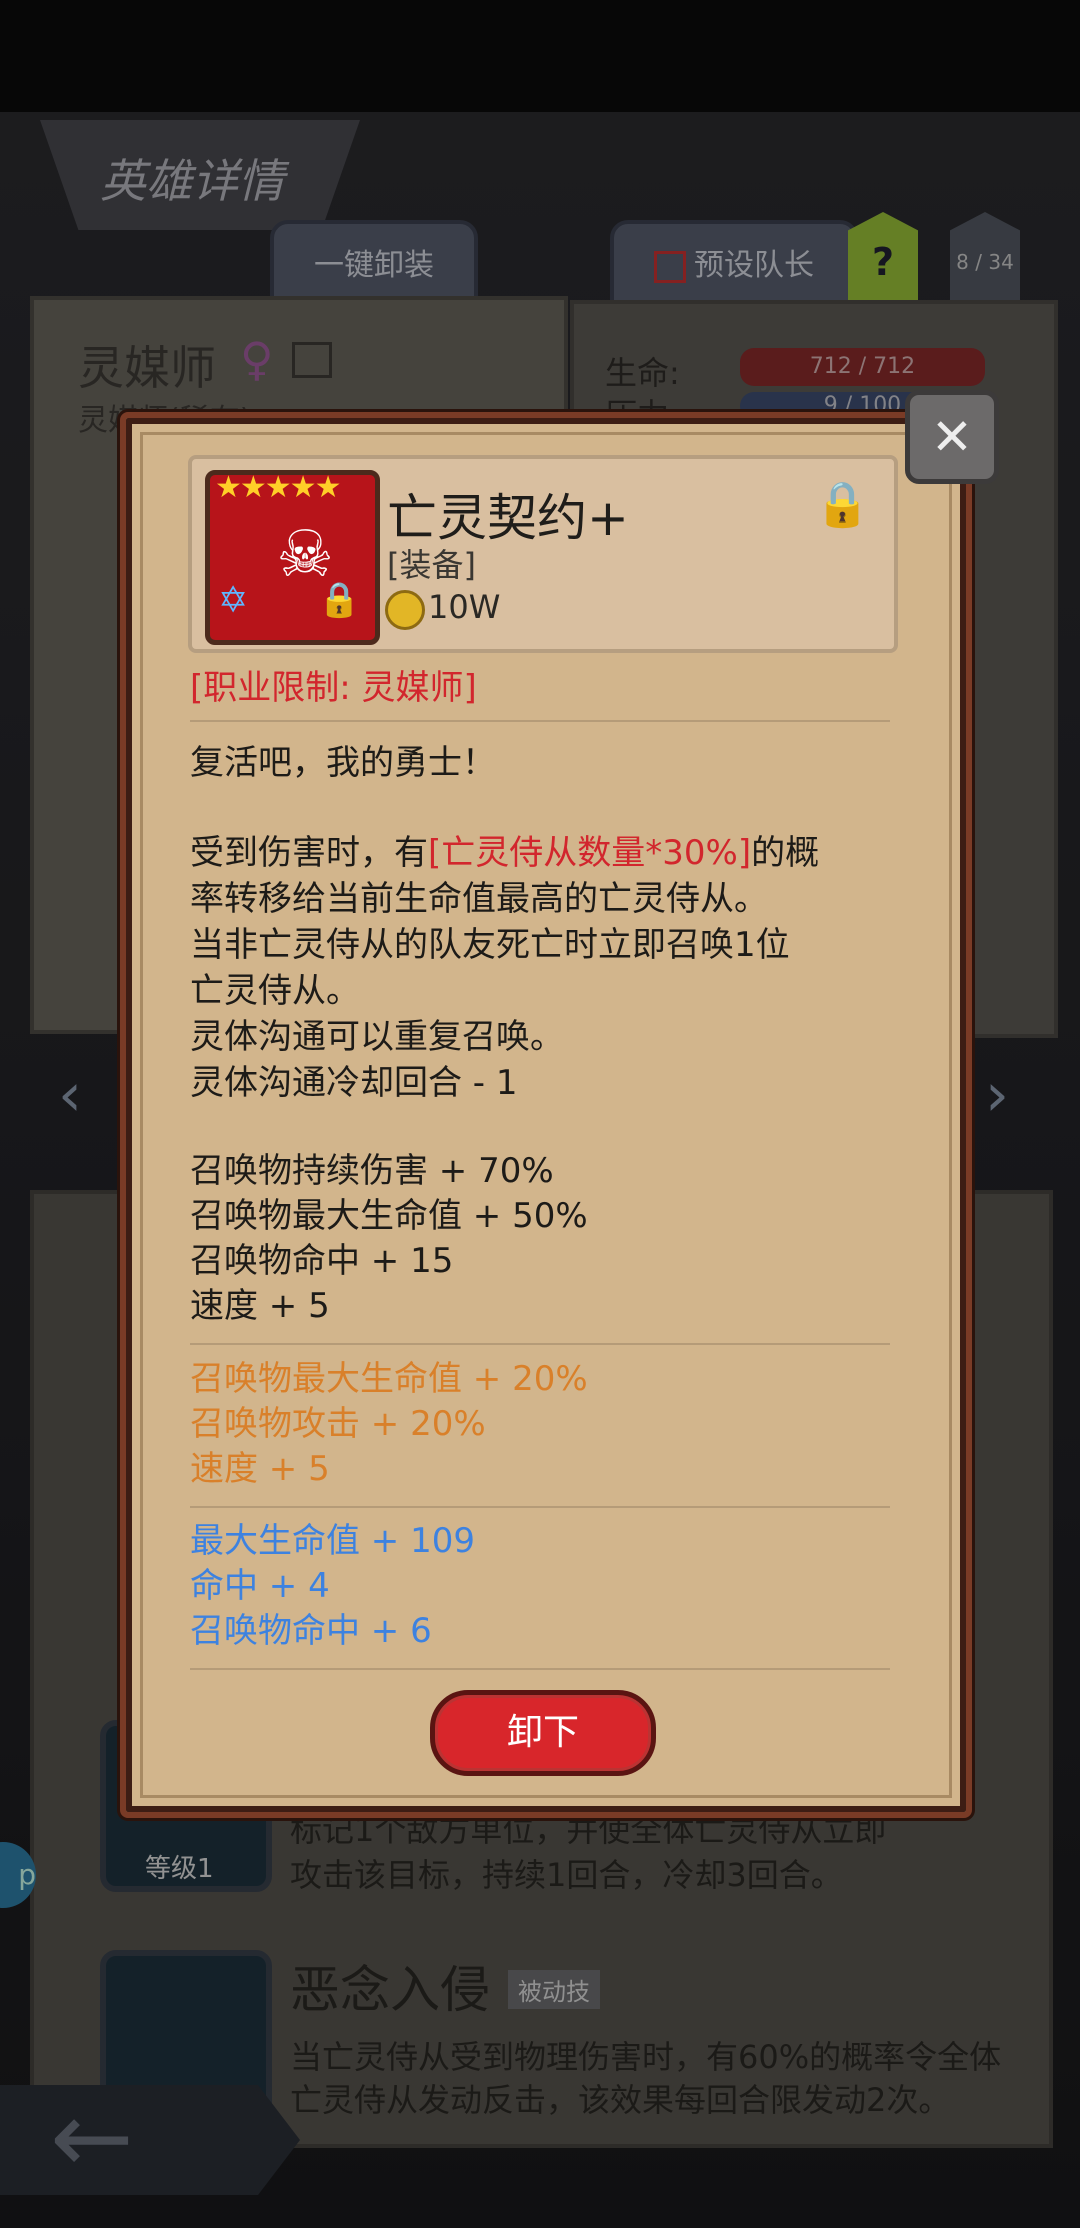 The width and height of the screenshot is (1080, 2228). I want to click on close-icon: ✕, so click(952, 437).